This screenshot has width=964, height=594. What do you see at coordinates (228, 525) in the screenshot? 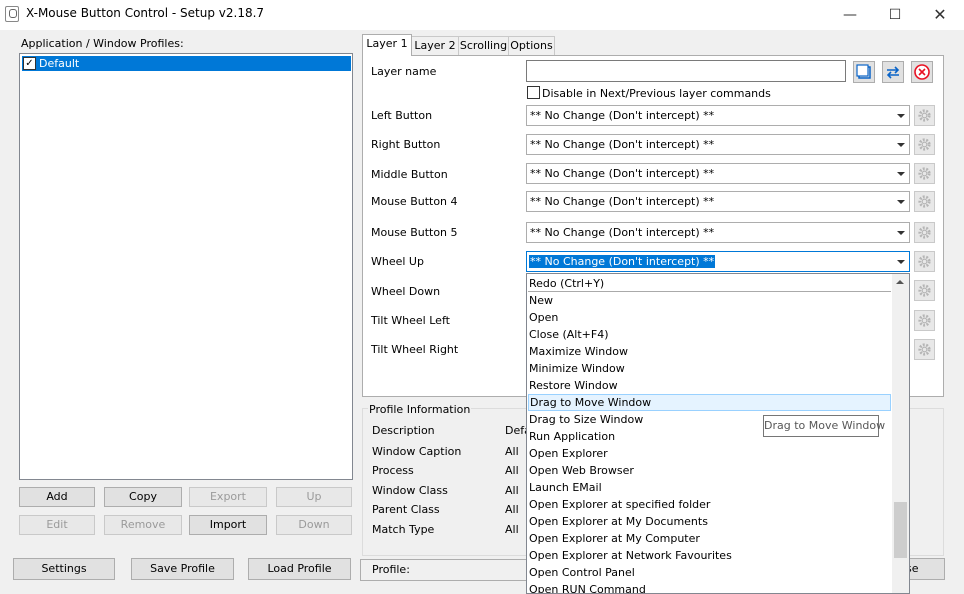
I see `import-button: Import` at bounding box center [228, 525].